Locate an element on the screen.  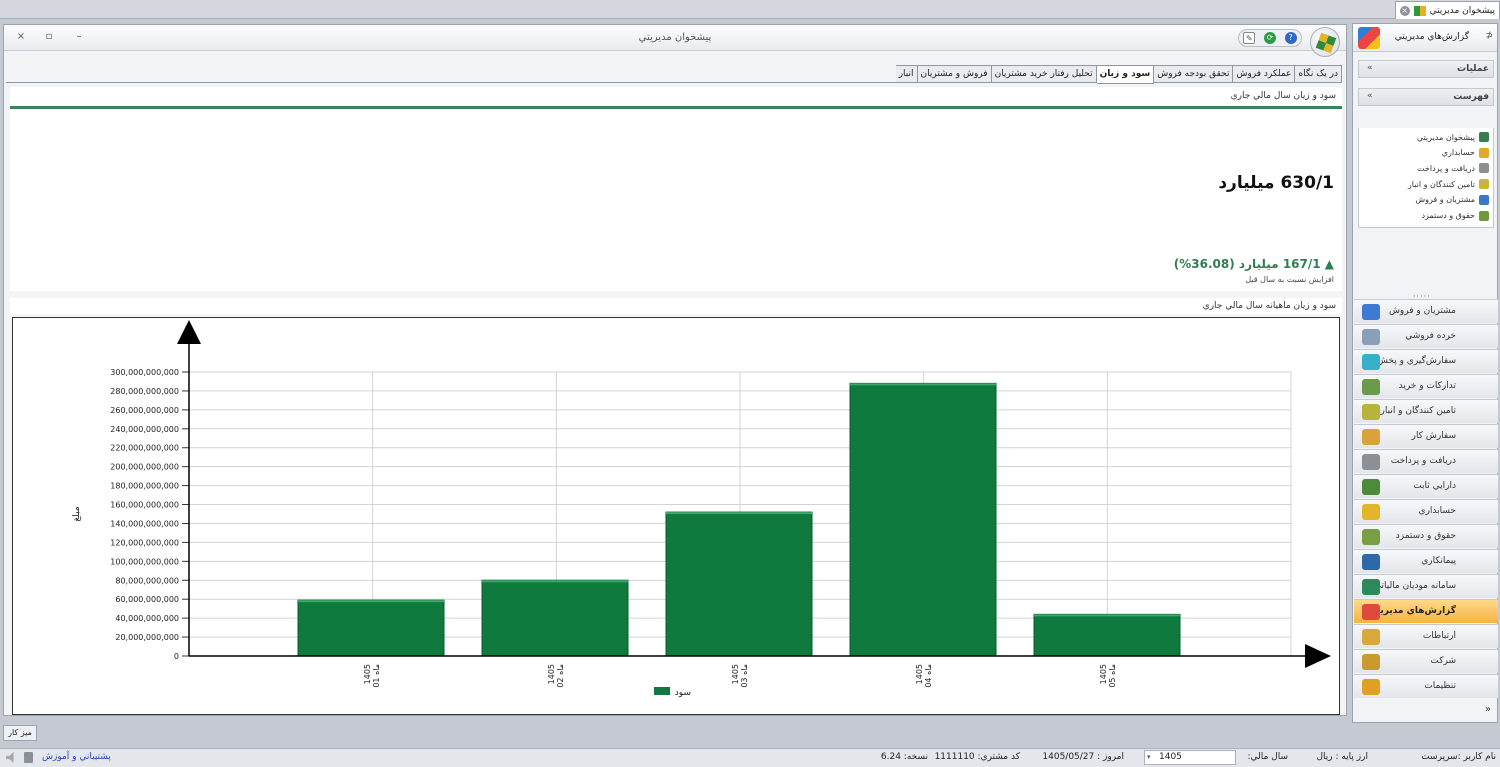
section-operations: عمليات « is located at coordinates (1426, 69).